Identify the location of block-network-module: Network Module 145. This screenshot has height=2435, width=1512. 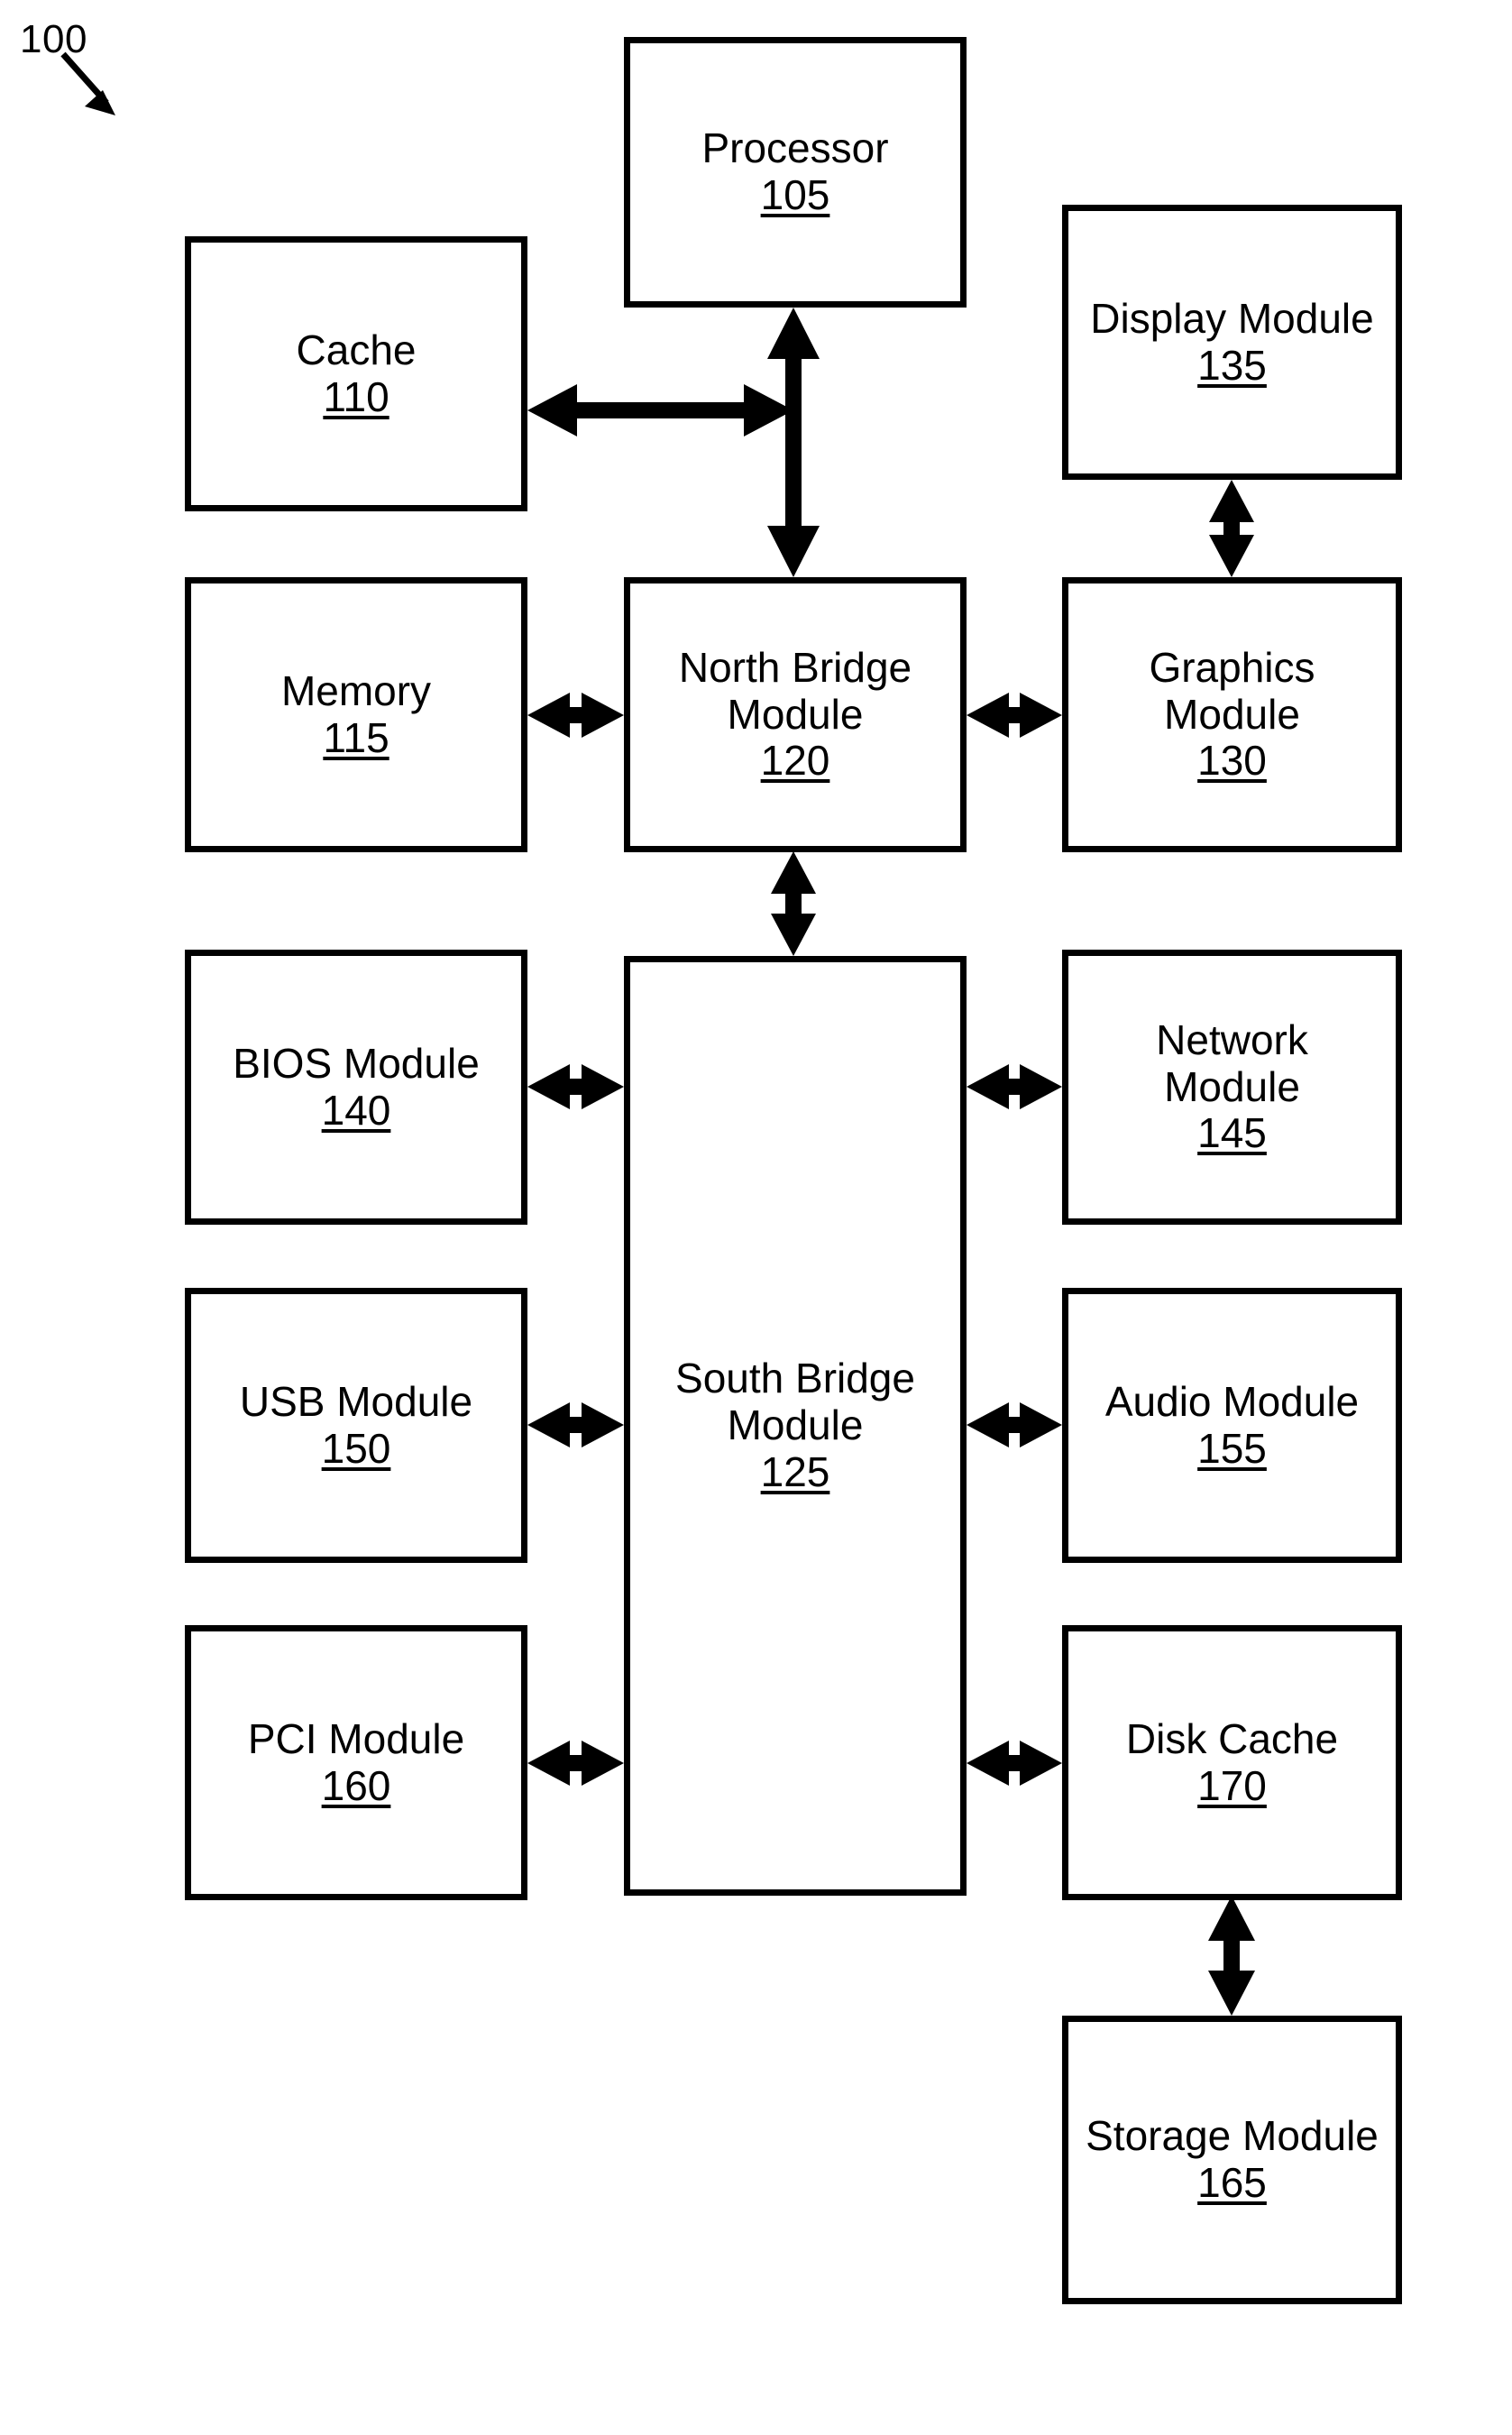
(1232, 1087).